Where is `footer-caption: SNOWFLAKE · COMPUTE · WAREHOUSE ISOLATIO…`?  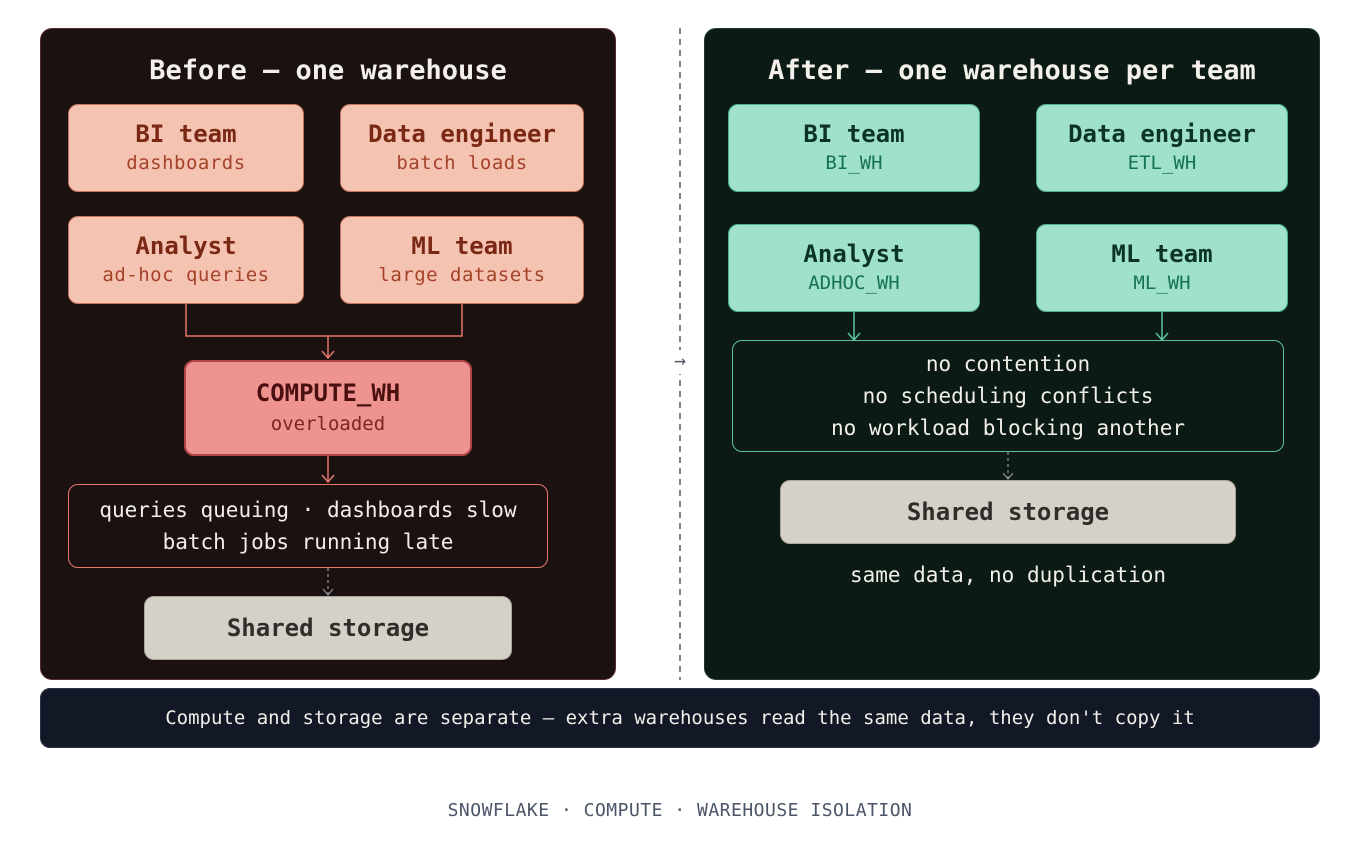
footer-caption: SNOWFLAKE · COMPUTE · WAREHOUSE ISOLATIO… is located at coordinates (680, 810).